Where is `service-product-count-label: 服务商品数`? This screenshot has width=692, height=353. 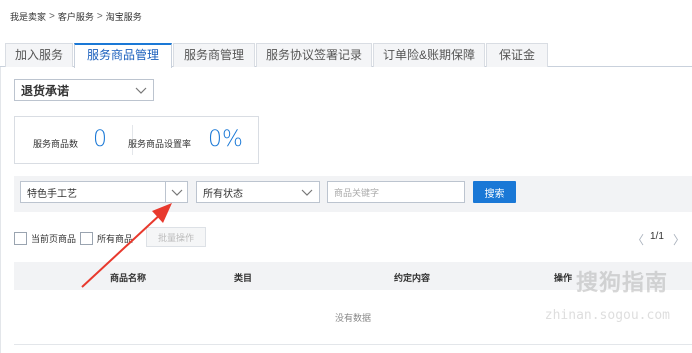 service-product-count-label: 服务商品数 is located at coordinates (56, 144).